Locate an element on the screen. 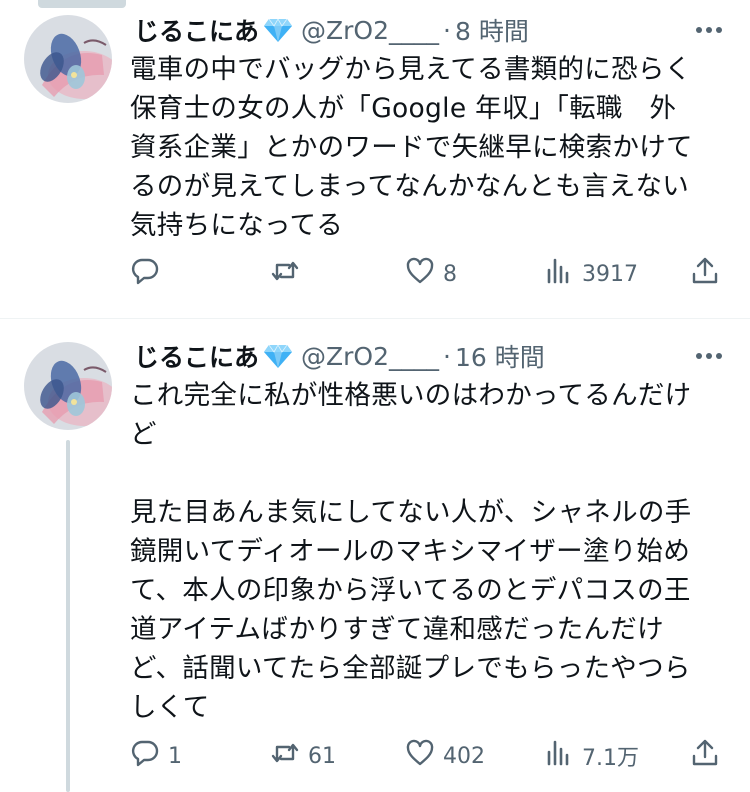 The height and width of the screenshot is (792, 750). reply-button is located at coordinates (149, 274).